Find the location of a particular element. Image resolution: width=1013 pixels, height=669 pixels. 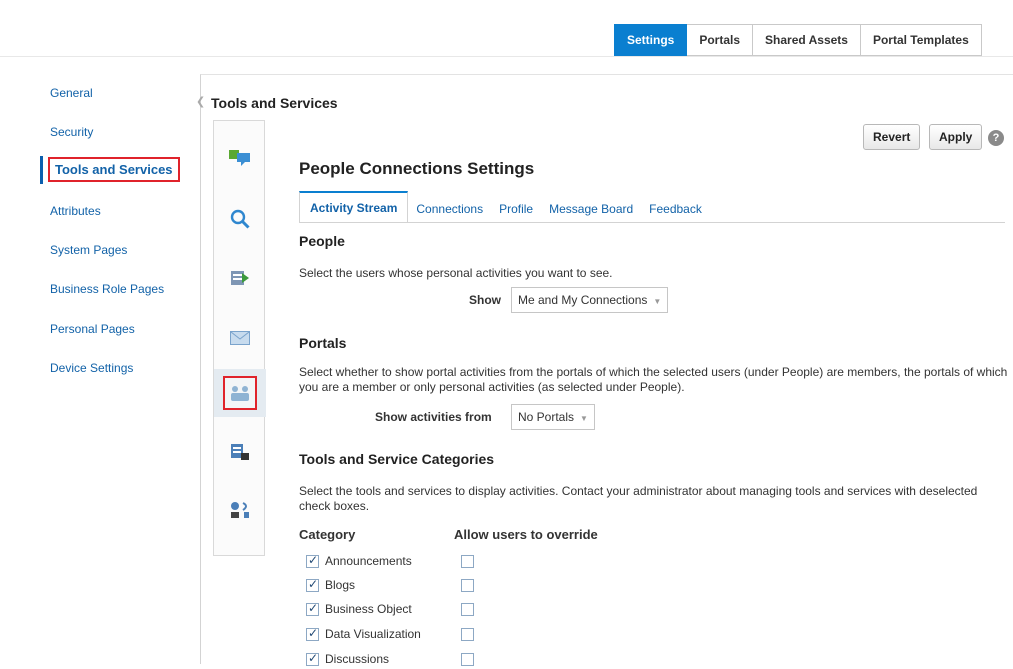

sidebar-item-security: Security is located at coordinates (71, 132).